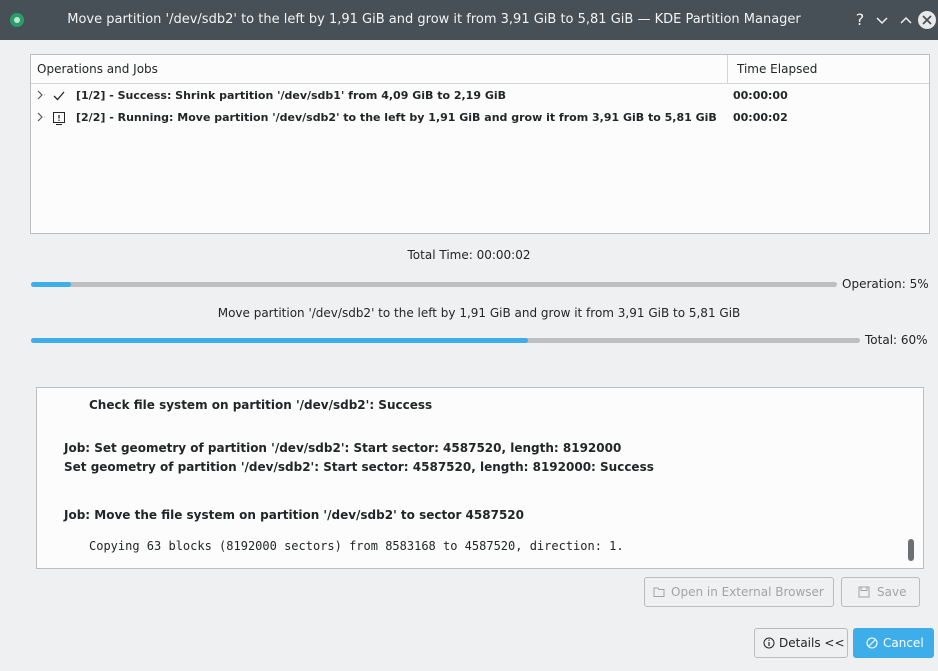 The height and width of the screenshot is (671, 938). I want to click on checkmark-icon, so click(59, 96).